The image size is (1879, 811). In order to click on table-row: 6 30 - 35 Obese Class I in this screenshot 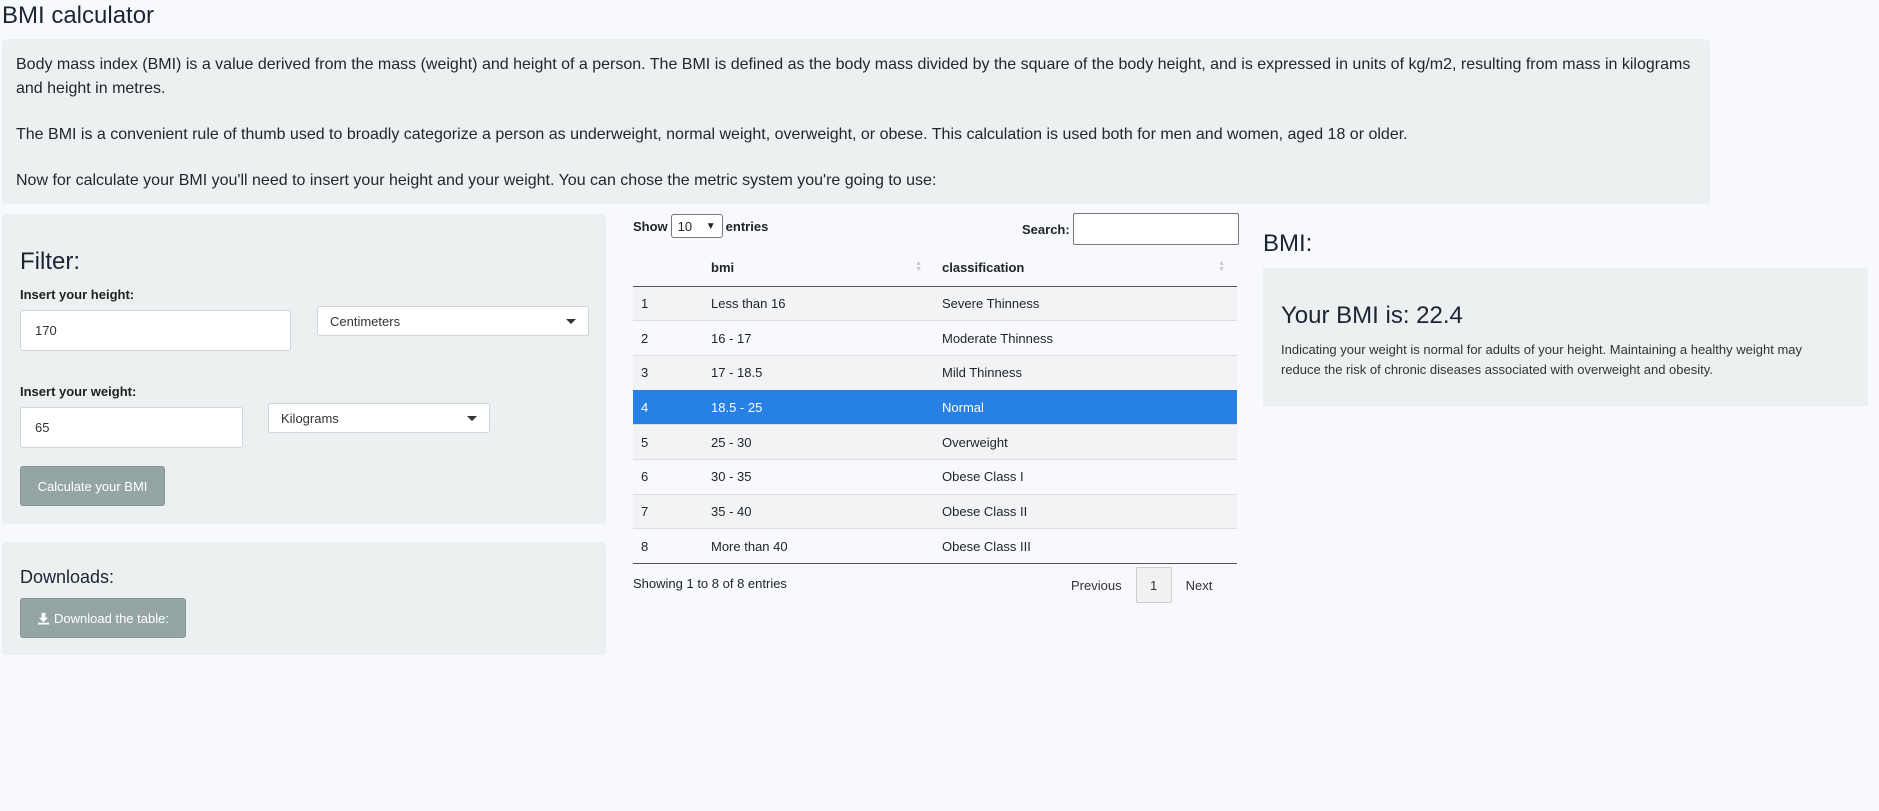, I will do `click(935, 476)`.